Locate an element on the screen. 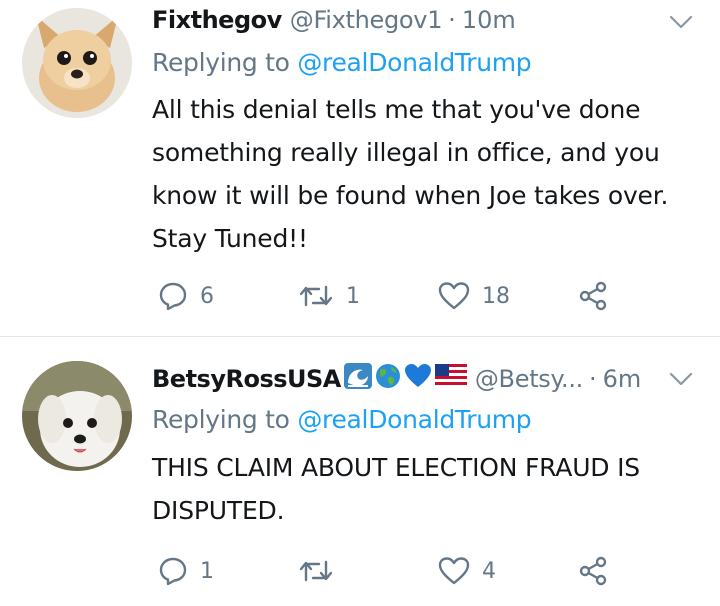  like-count: 18 is located at coordinates (496, 296).